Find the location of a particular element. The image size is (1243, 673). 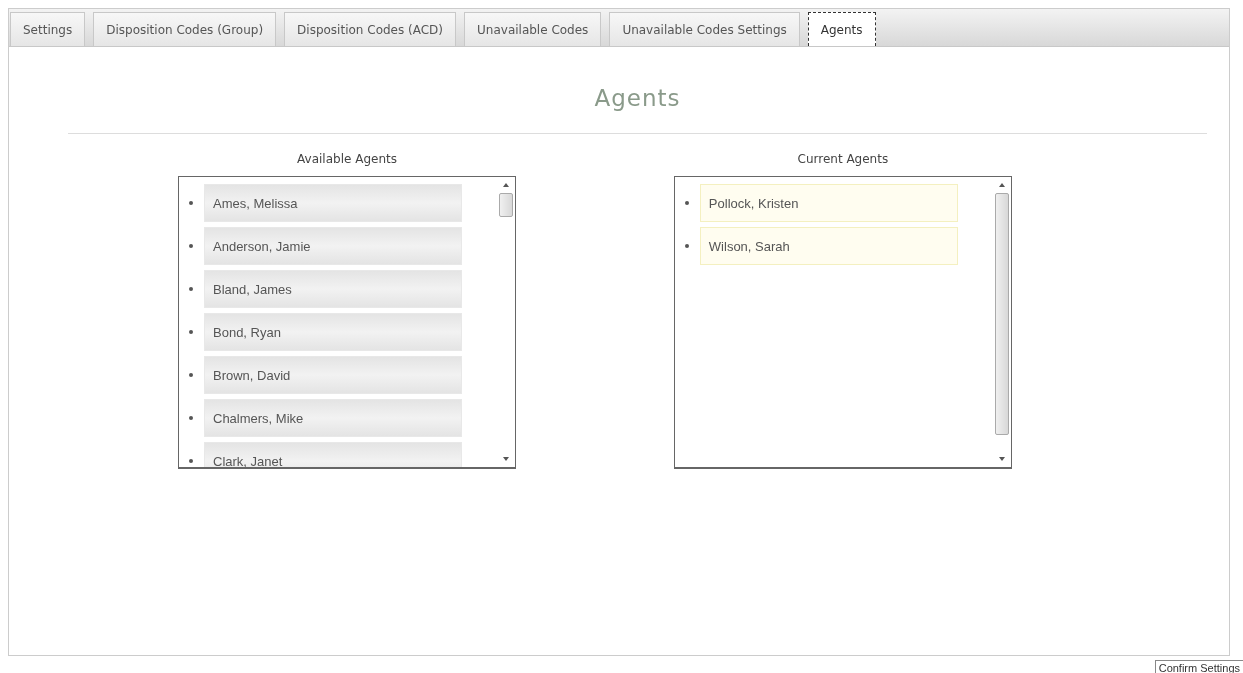

agent-item: Wilson, Sarah is located at coordinates (828, 246).